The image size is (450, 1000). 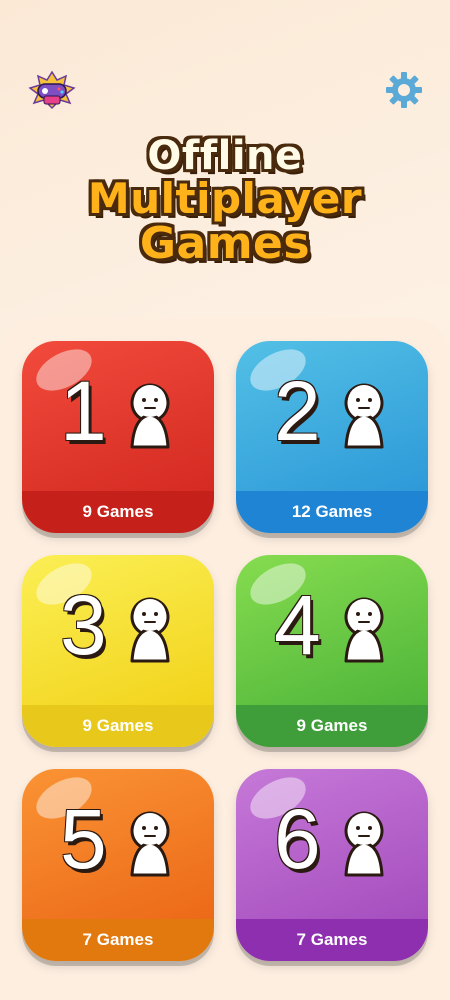 What do you see at coordinates (225, 156) in the screenshot?
I see `title-line-1: Offline` at bounding box center [225, 156].